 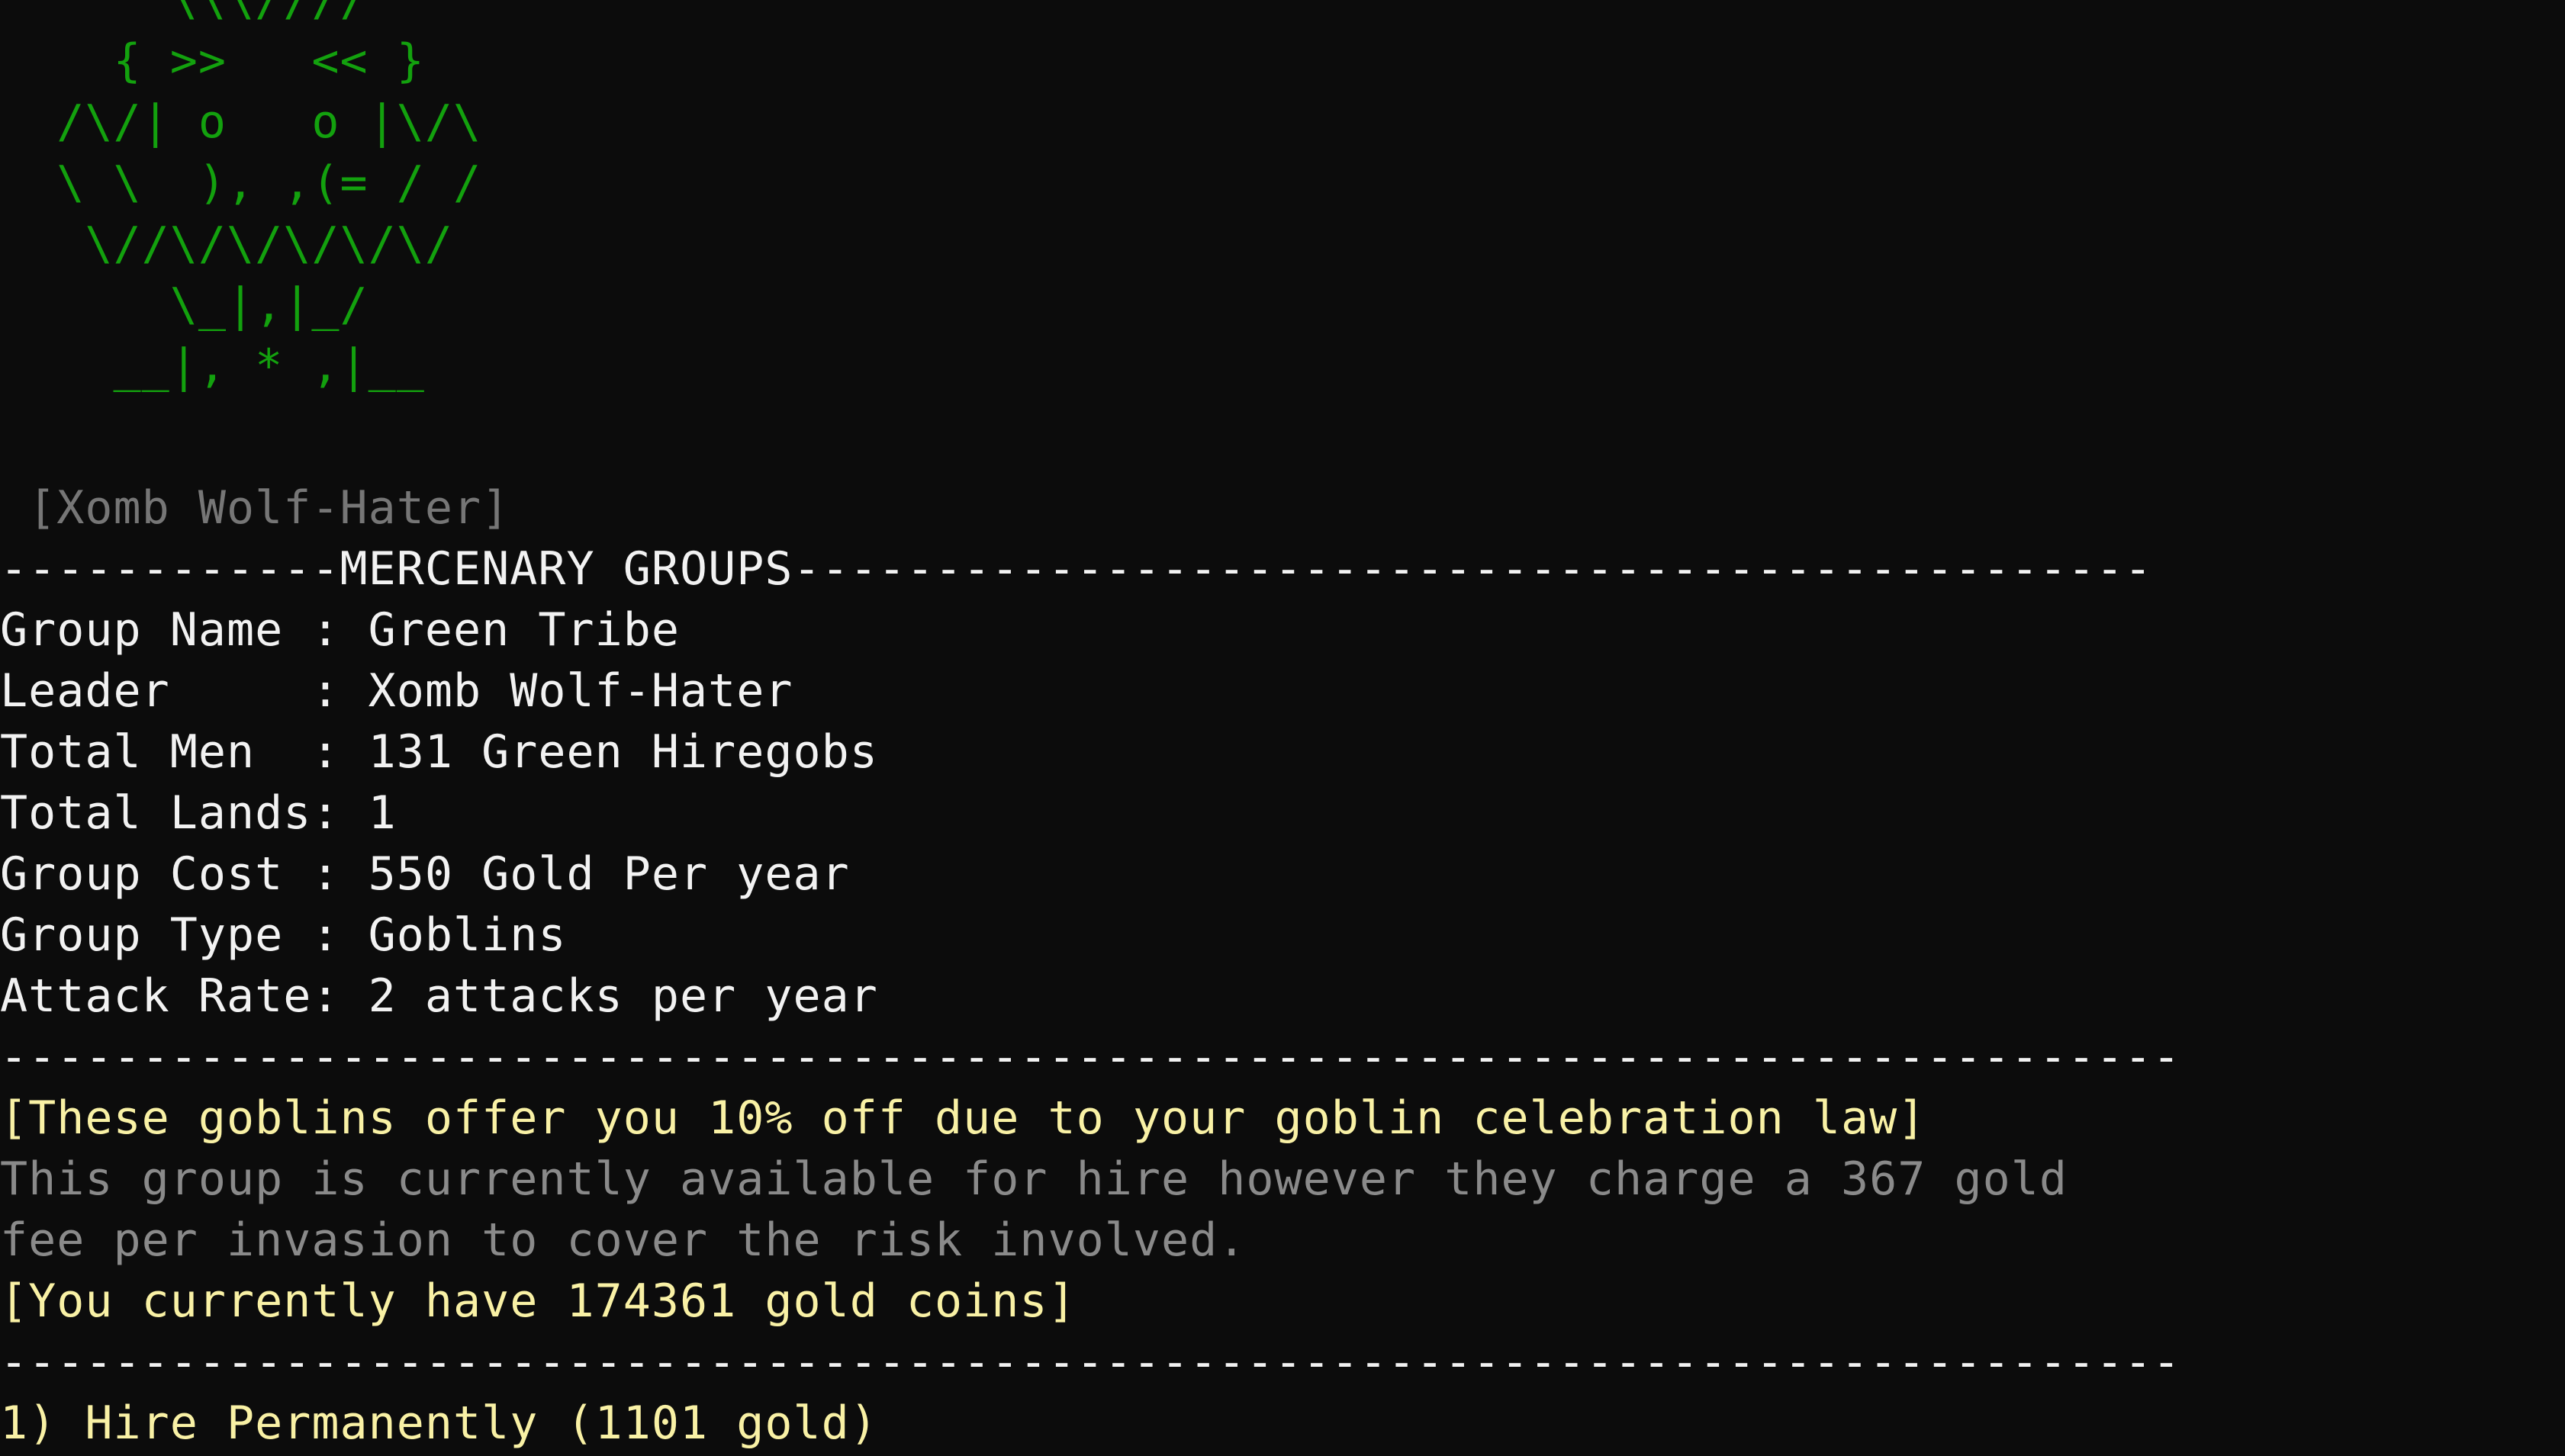 I want to click on detail-group-name: Group Name : Green Tribe, so click(x=340, y=630).